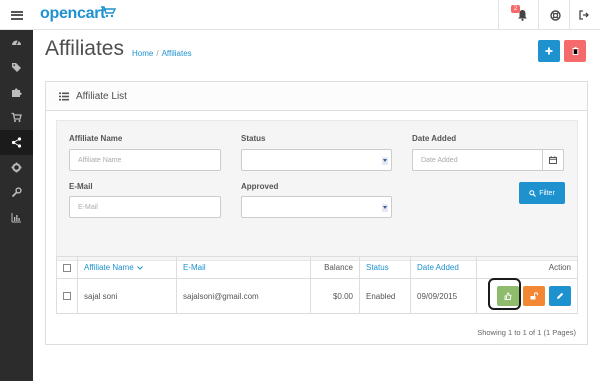 Image resolution: width=600 pixels, height=381 pixels. Describe the element at coordinates (64, 96) in the screenshot. I see `list-icon` at that location.